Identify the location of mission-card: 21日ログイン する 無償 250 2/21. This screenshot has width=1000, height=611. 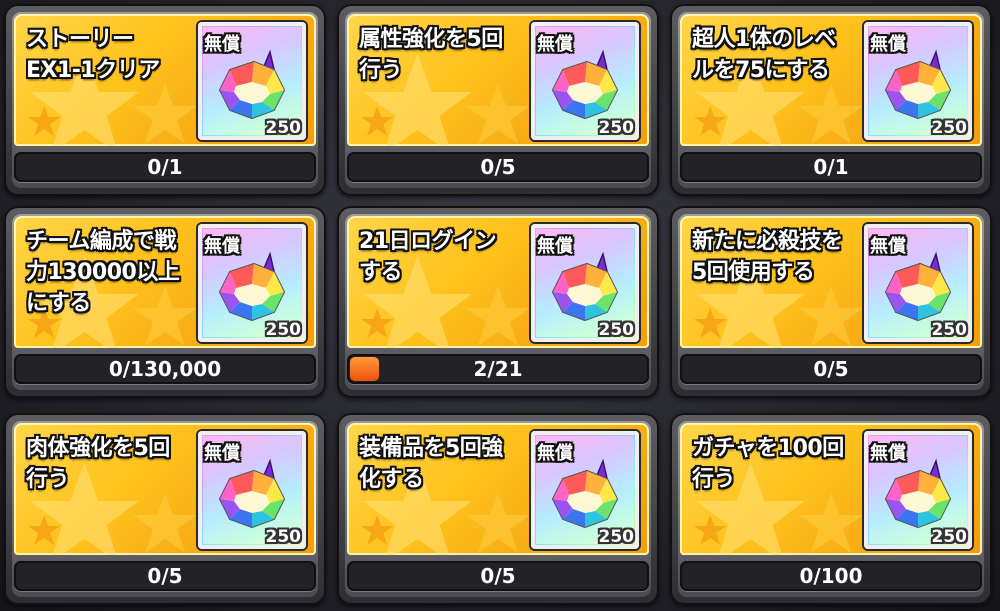
(498, 302).